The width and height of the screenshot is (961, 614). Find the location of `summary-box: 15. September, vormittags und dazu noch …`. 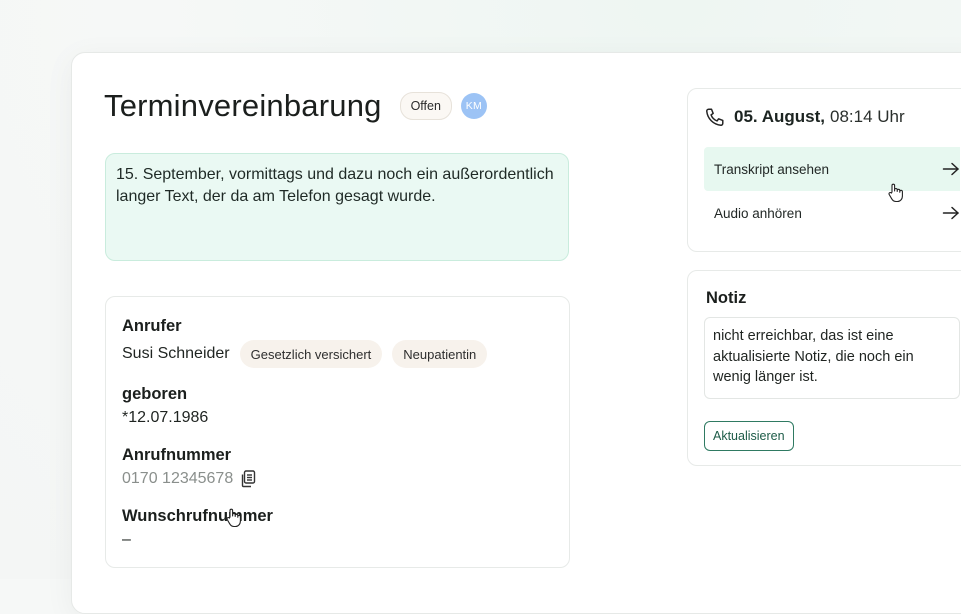

summary-box: 15. September, vormittags und dazu noch … is located at coordinates (337, 207).